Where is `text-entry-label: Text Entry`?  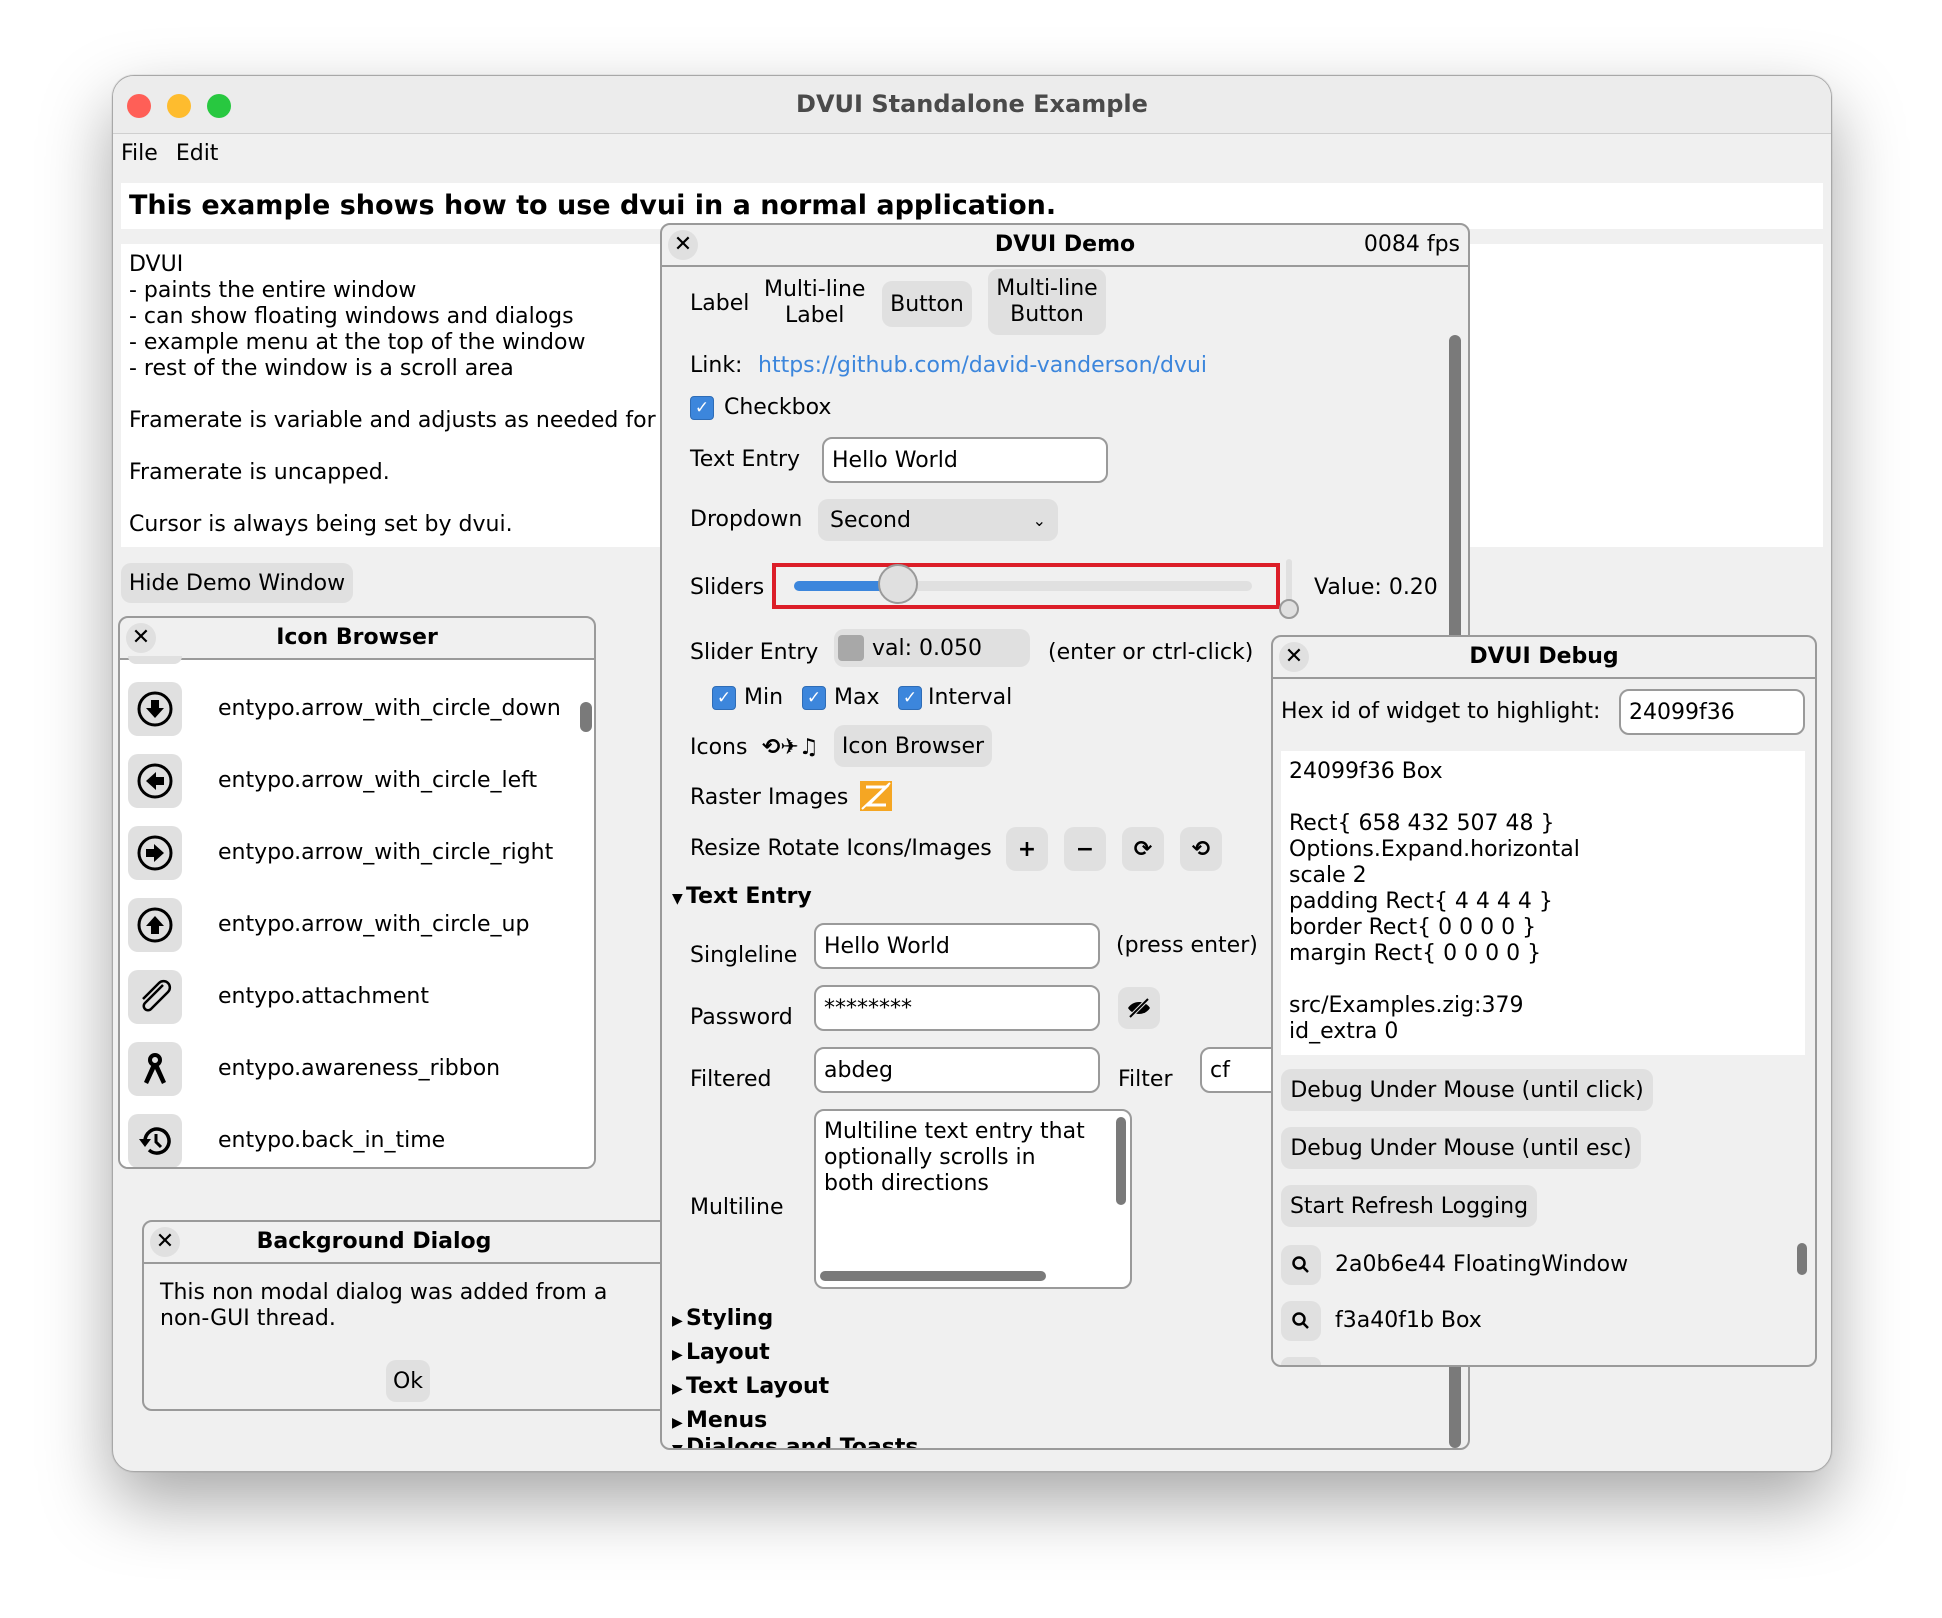 text-entry-label: Text Entry is located at coordinates (745, 459).